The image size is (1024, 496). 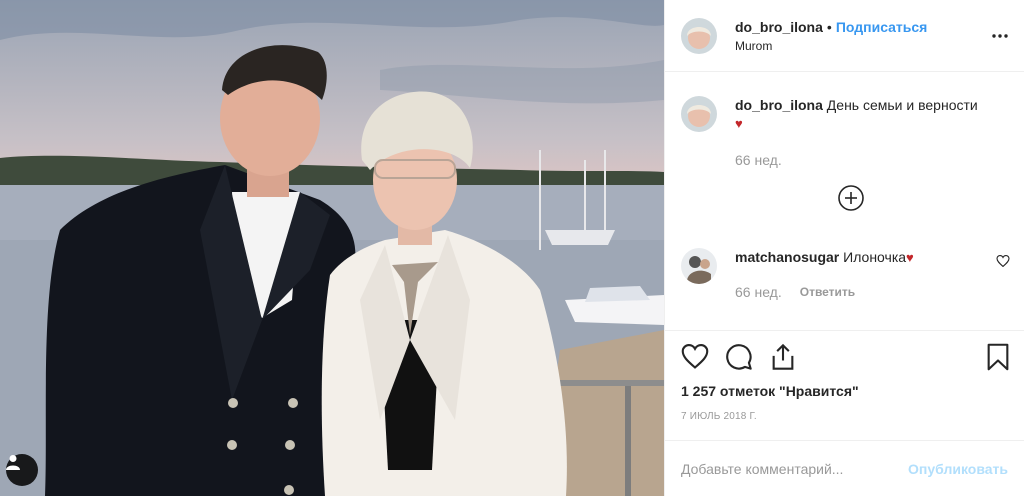 What do you see at coordinates (699, 266) in the screenshot?
I see `commenter-avatar` at bounding box center [699, 266].